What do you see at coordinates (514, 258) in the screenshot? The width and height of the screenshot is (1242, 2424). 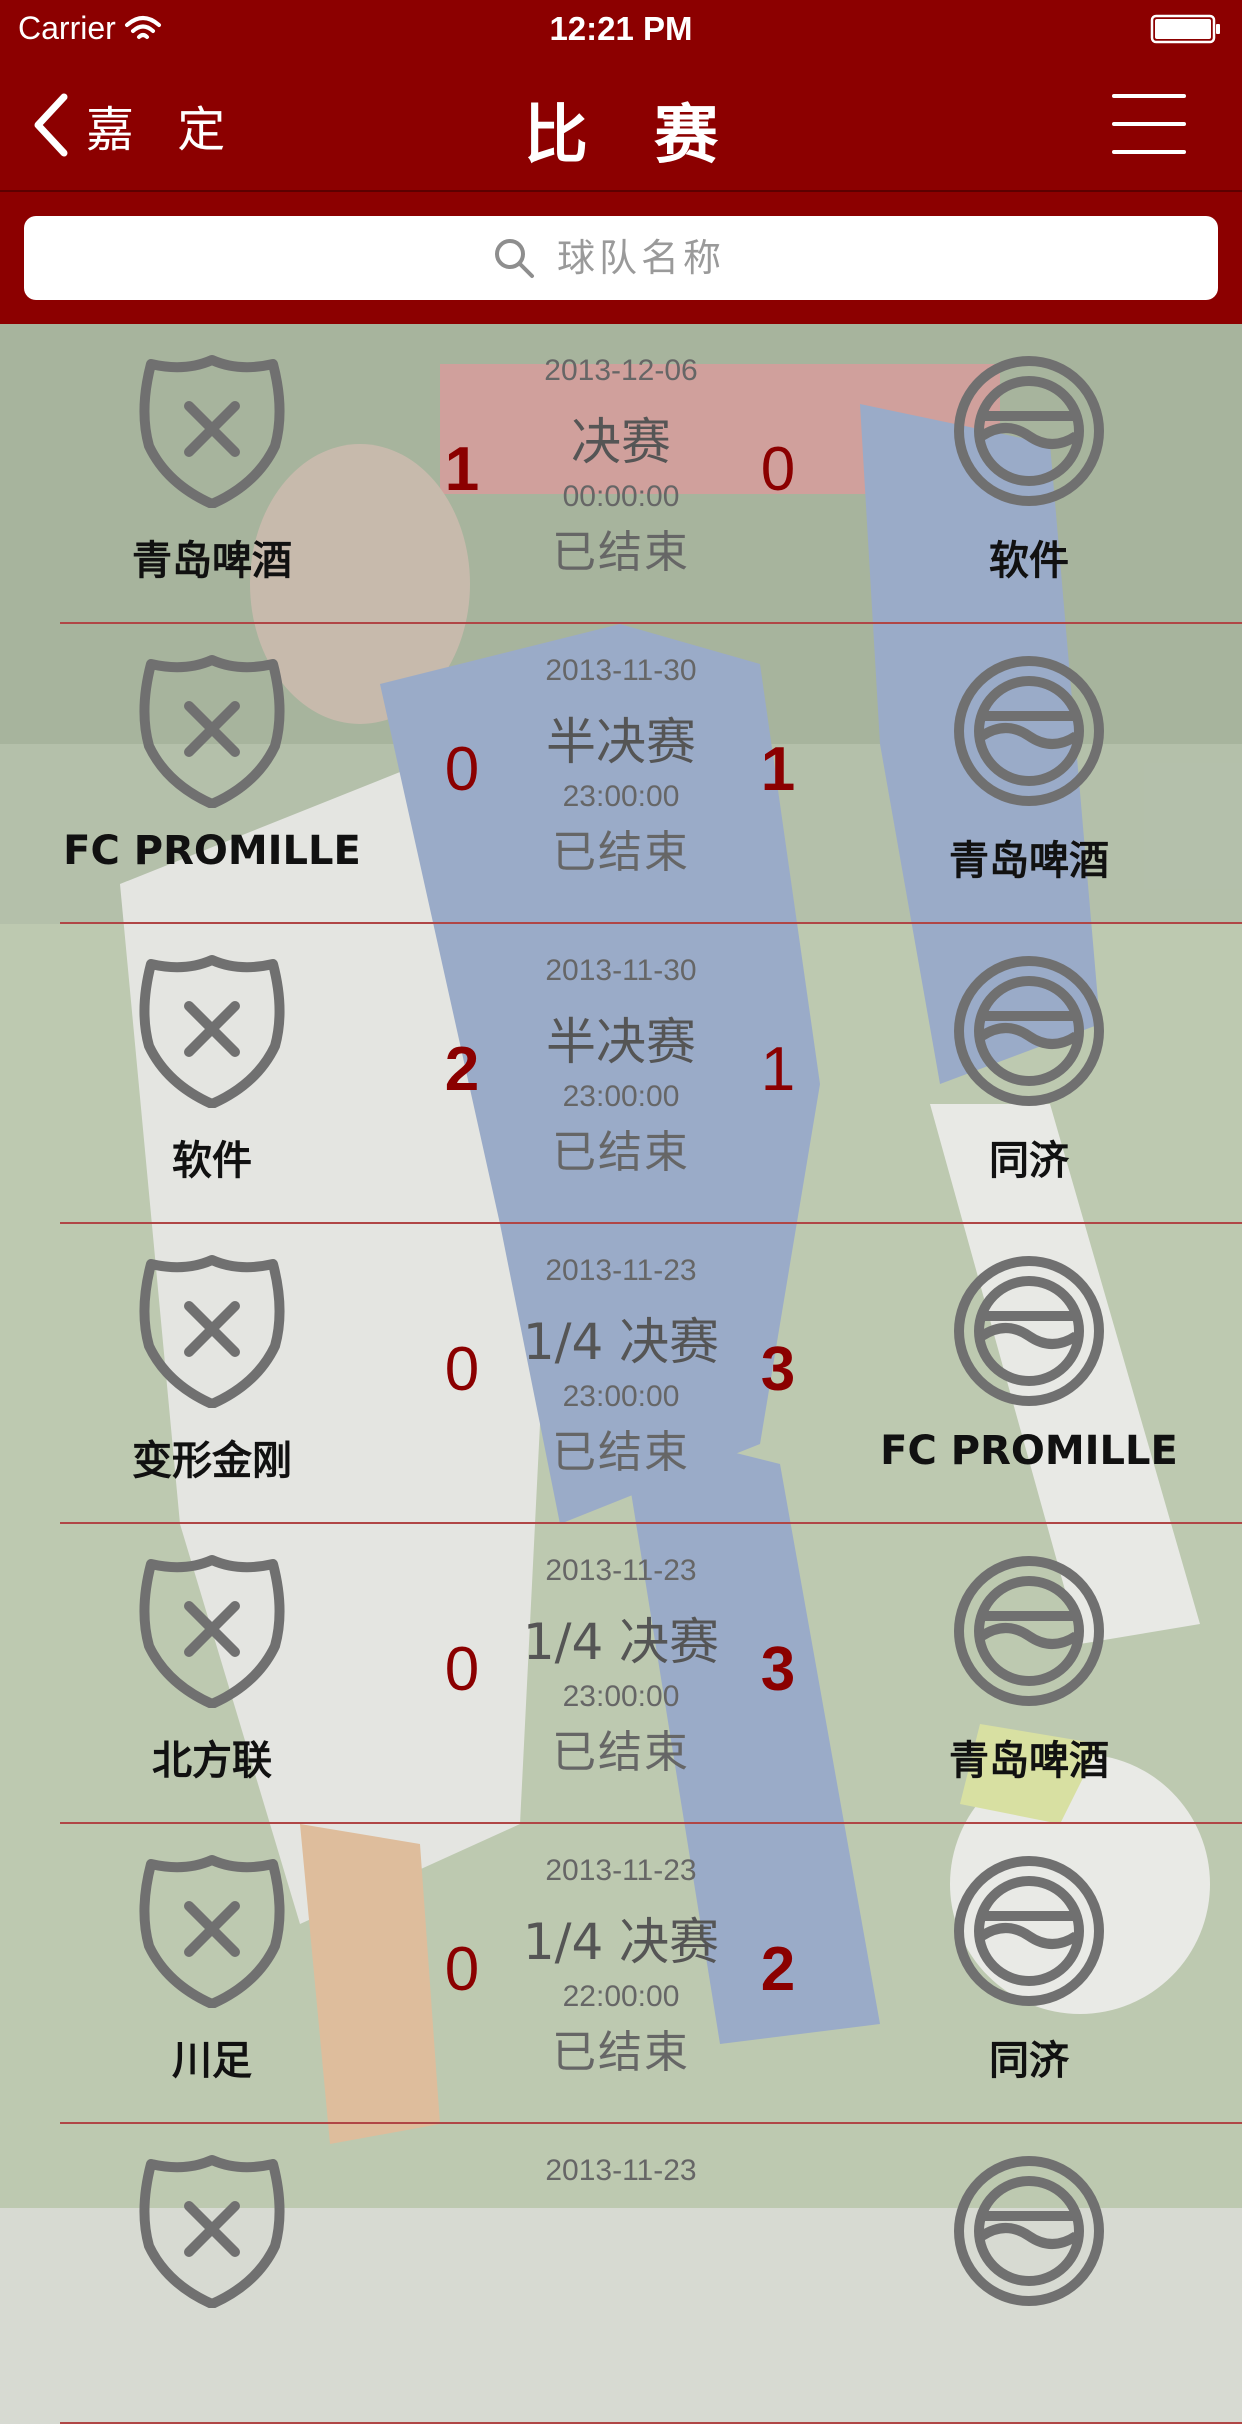 I see `search-icon` at bounding box center [514, 258].